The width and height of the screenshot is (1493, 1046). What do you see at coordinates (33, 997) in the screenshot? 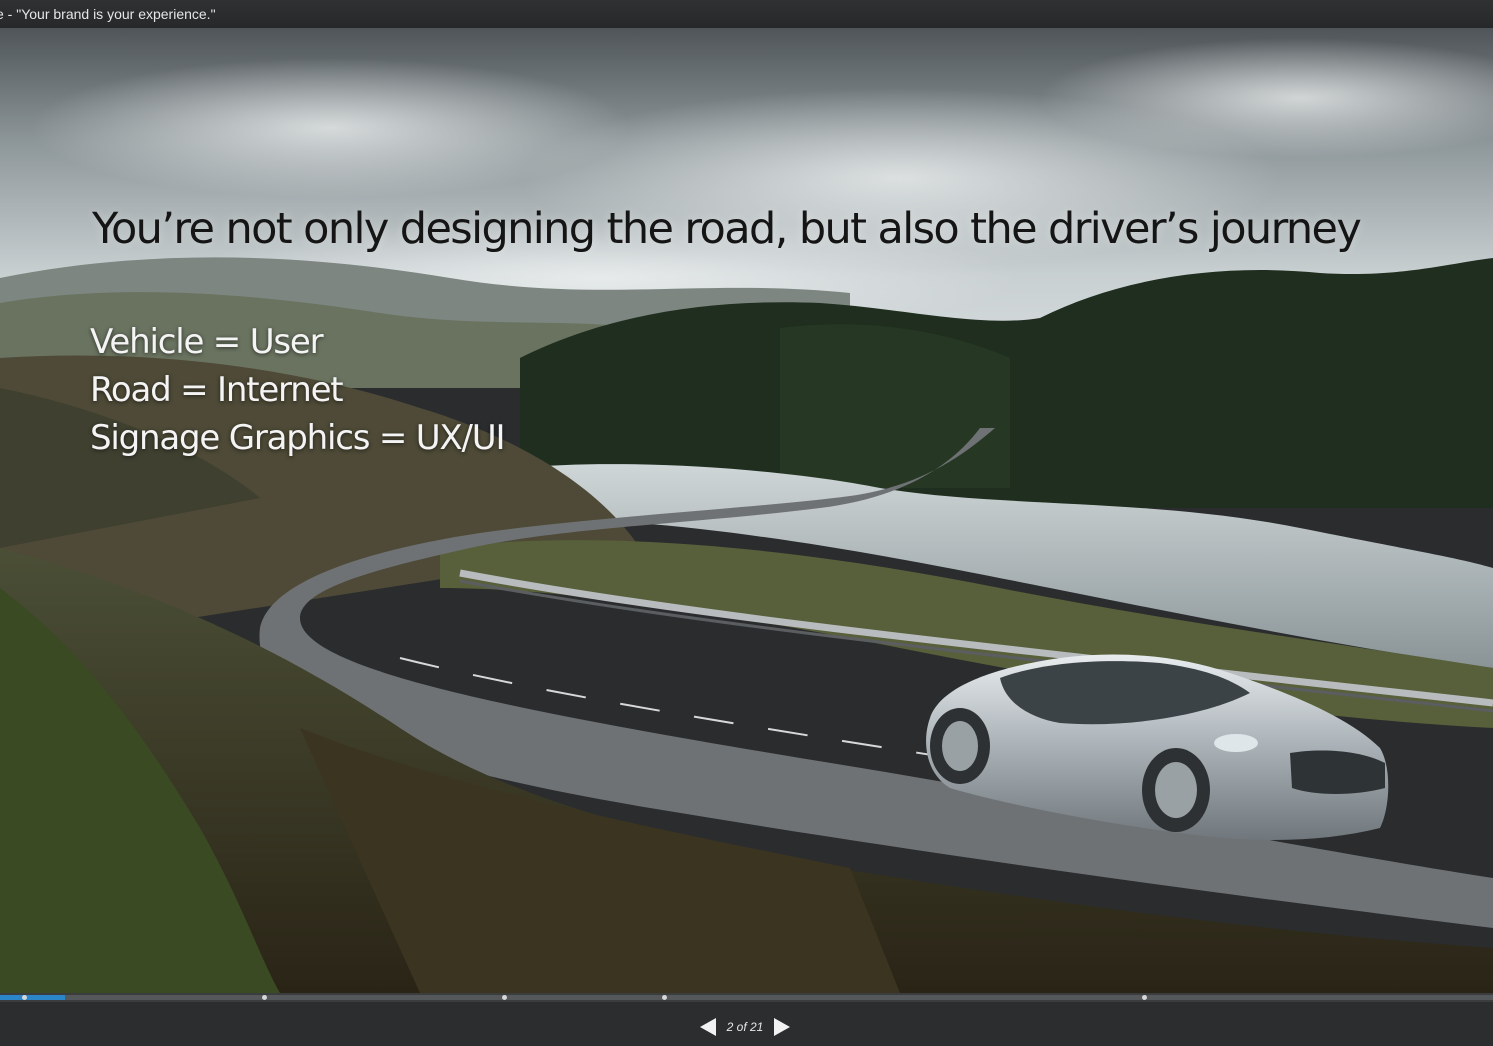
I see `progress-fill` at bounding box center [33, 997].